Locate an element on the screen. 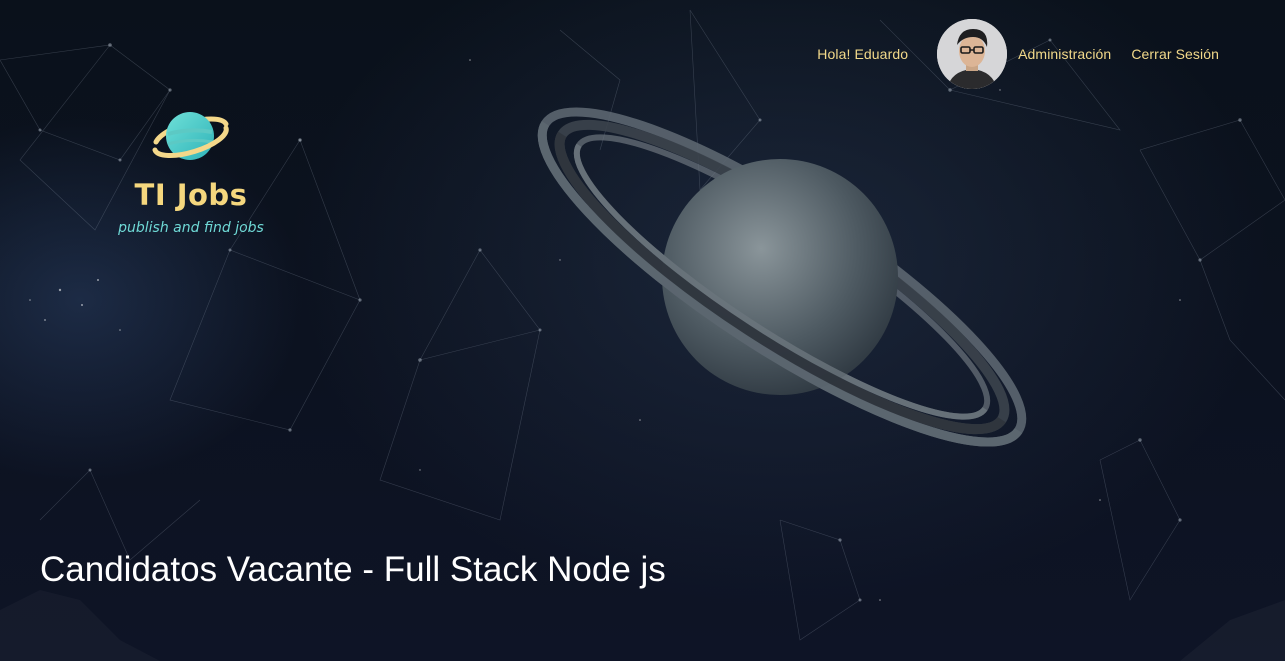  avatar is located at coordinates (972, 54).